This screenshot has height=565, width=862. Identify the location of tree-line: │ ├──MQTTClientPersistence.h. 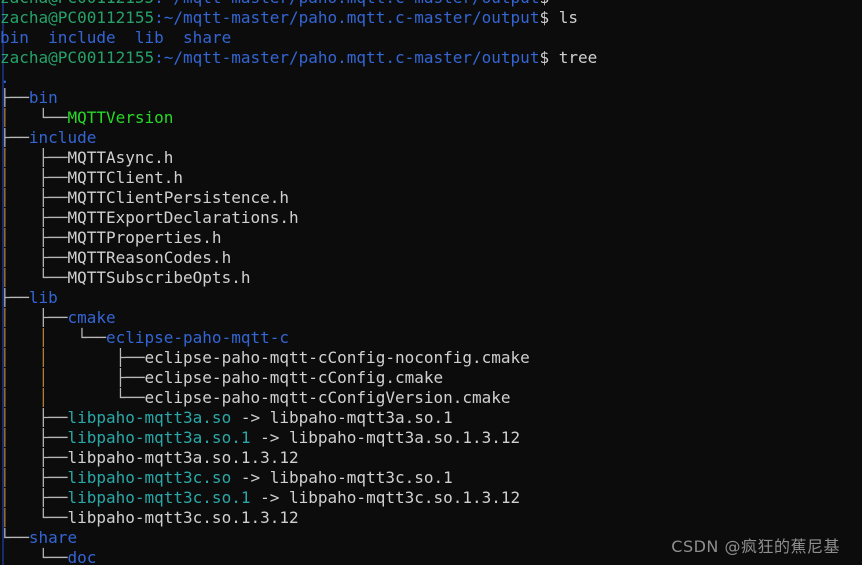
(431, 198).